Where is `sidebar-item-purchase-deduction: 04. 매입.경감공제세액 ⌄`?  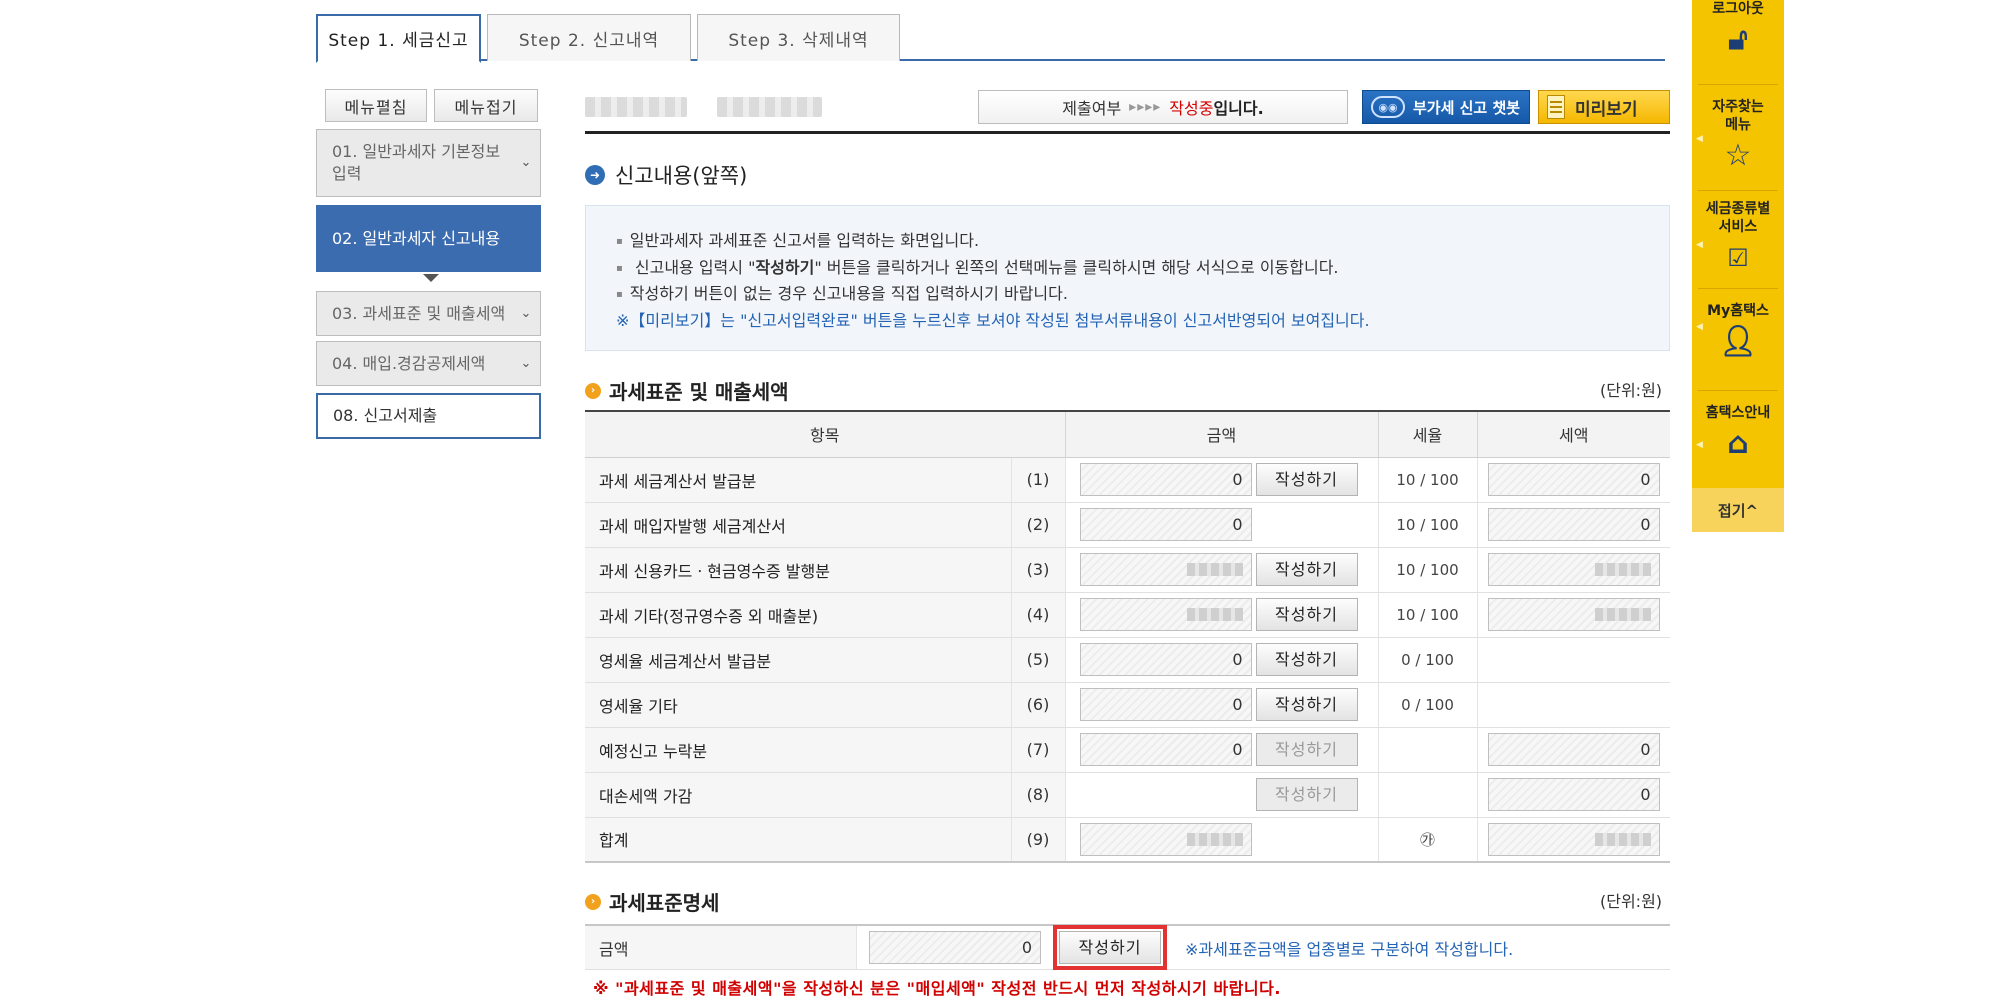 sidebar-item-purchase-deduction: 04. 매입.경감공제세액 ⌄ is located at coordinates (428, 363).